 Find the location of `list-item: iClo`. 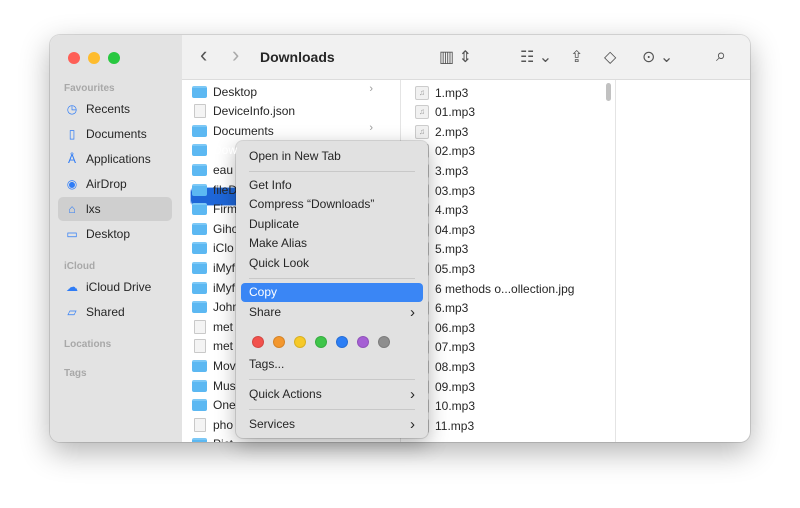

list-item: iClo is located at coordinates (213, 248).